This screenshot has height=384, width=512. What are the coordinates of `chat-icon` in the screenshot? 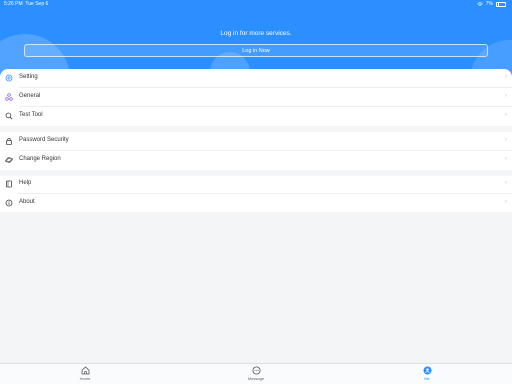 It's located at (256, 370).